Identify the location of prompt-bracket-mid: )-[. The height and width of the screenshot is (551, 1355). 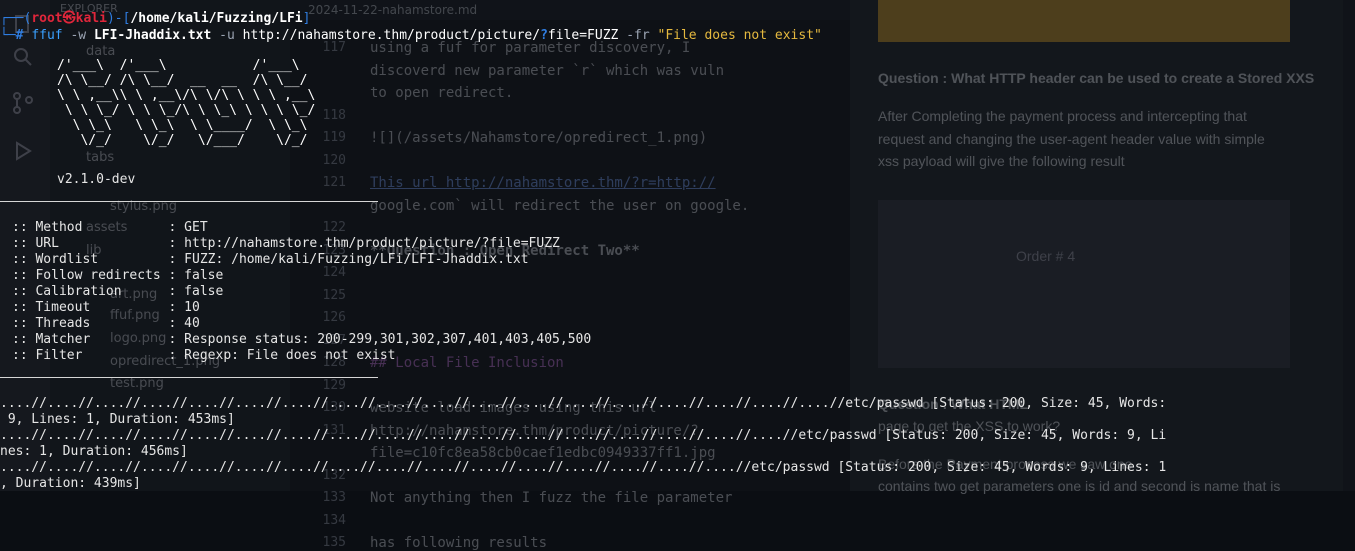
(118, 18).